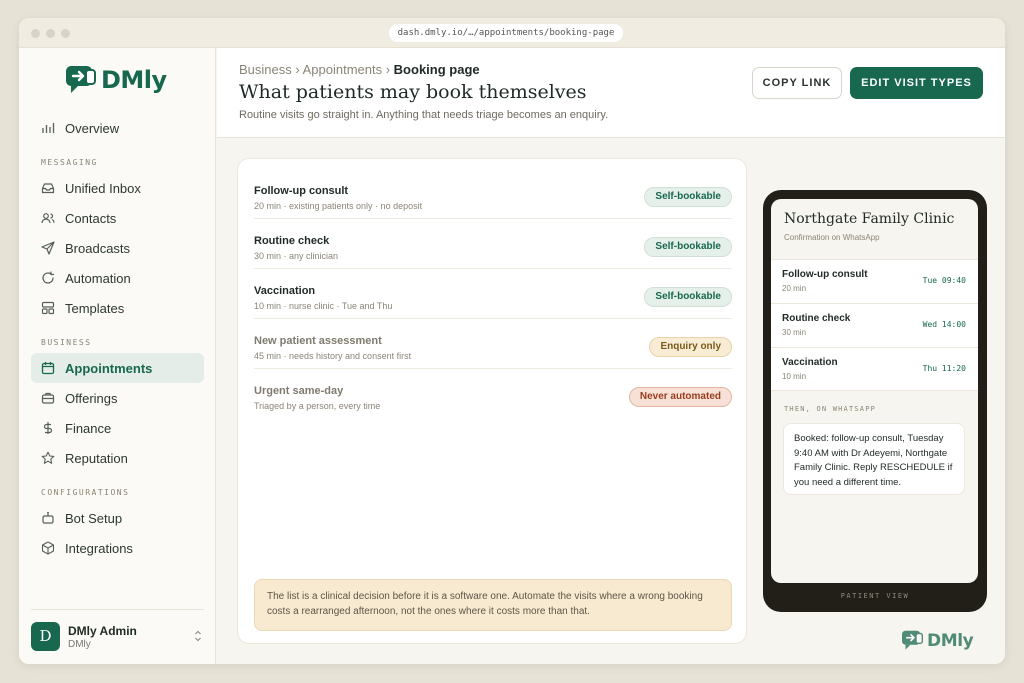 The image size is (1024, 683). What do you see at coordinates (94, 518) in the screenshot?
I see `sidebar-item-label: Bot Setup` at bounding box center [94, 518].